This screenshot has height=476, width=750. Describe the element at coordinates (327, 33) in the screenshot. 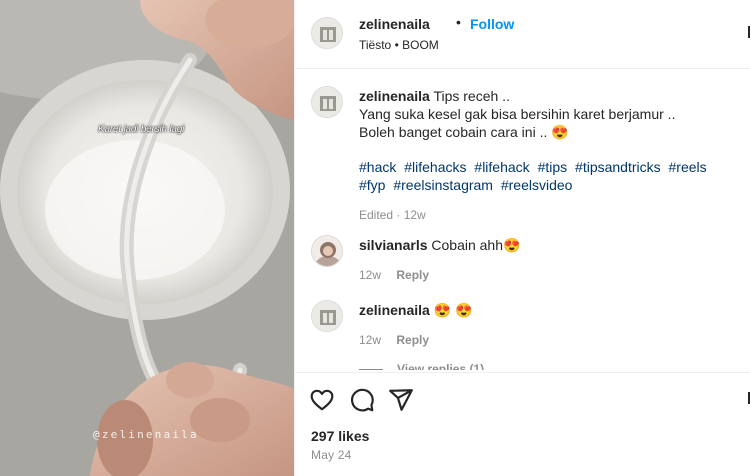

I see `author-avatar` at that location.